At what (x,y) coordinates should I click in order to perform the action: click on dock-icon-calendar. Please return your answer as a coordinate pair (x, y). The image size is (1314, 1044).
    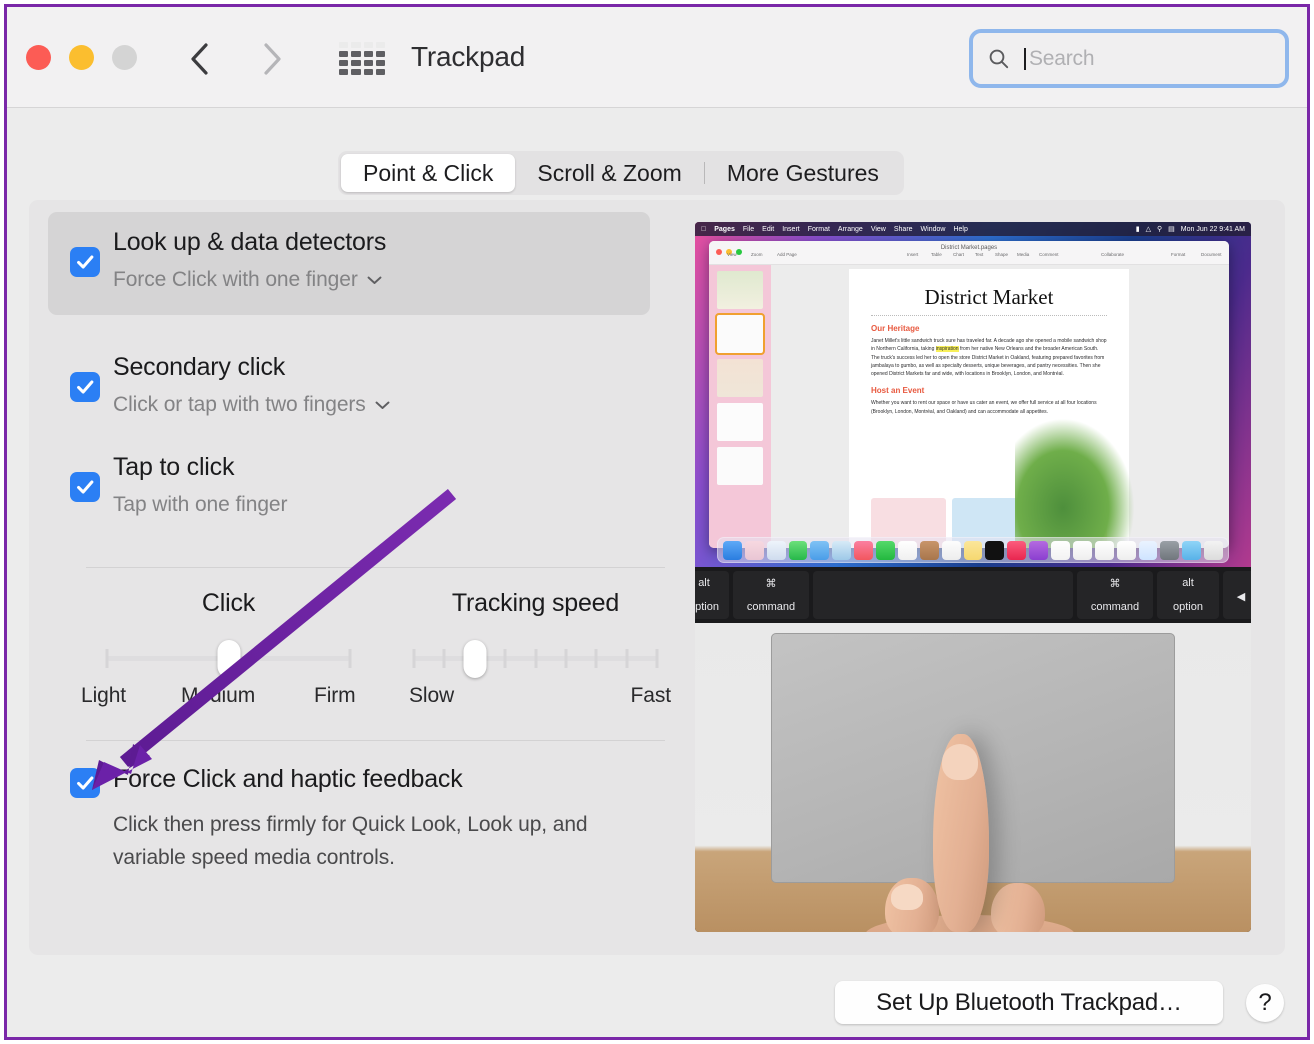
    Looking at the image, I should click on (907, 550).